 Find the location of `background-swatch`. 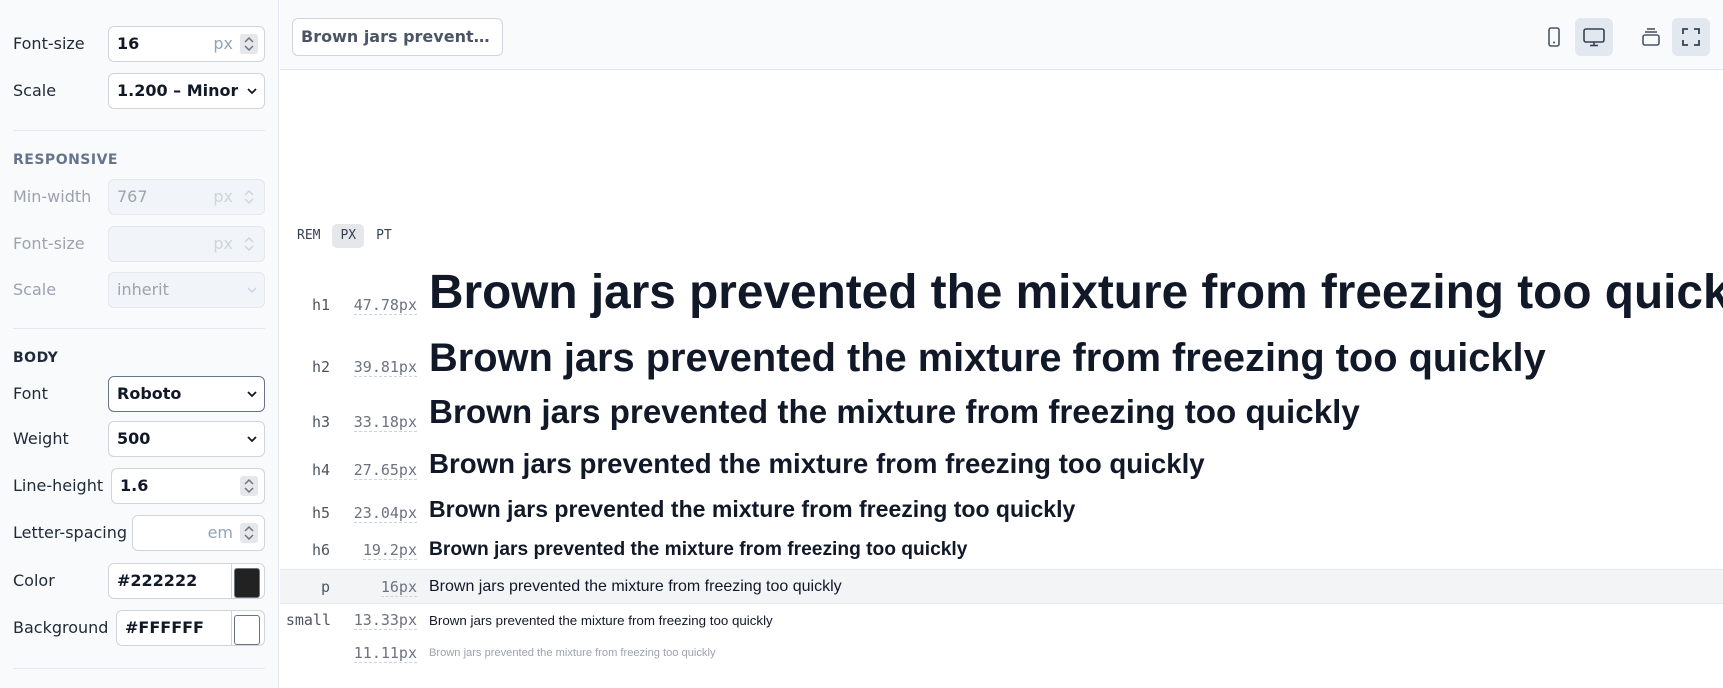

background-swatch is located at coordinates (247, 630).